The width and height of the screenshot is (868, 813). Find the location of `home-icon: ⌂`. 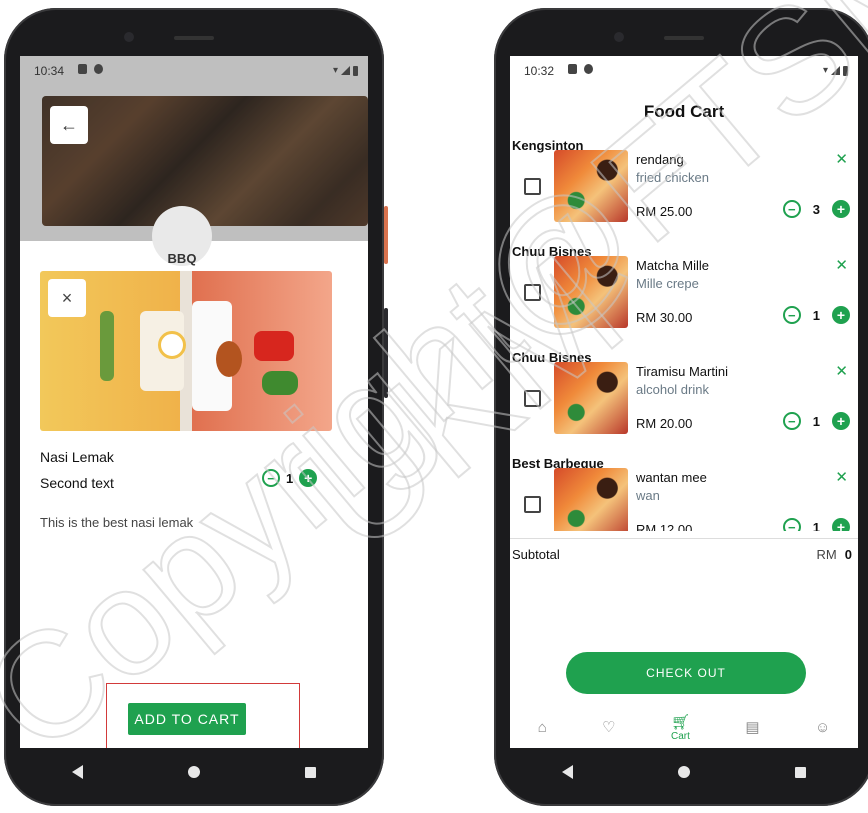

home-icon: ⌂ is located at coordinates (542, 727).